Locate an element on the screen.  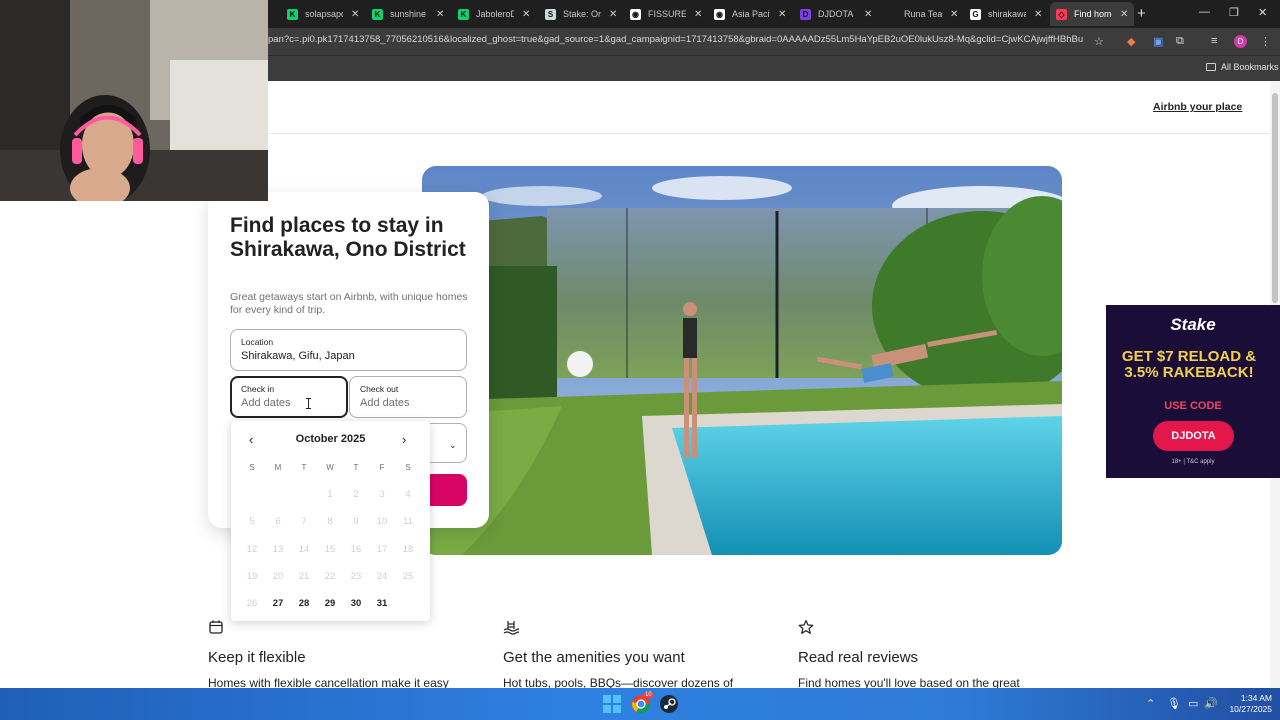
browser-tab: Gshirakawa ✕ is located at coordinates (1006, 14).